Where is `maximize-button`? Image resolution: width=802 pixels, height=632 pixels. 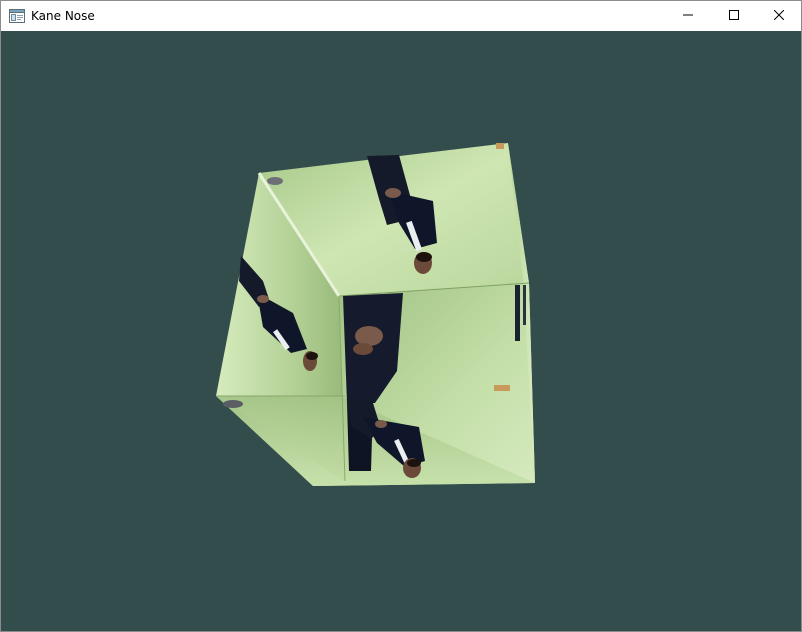 maximize-button is located at coordinates (734, 16).